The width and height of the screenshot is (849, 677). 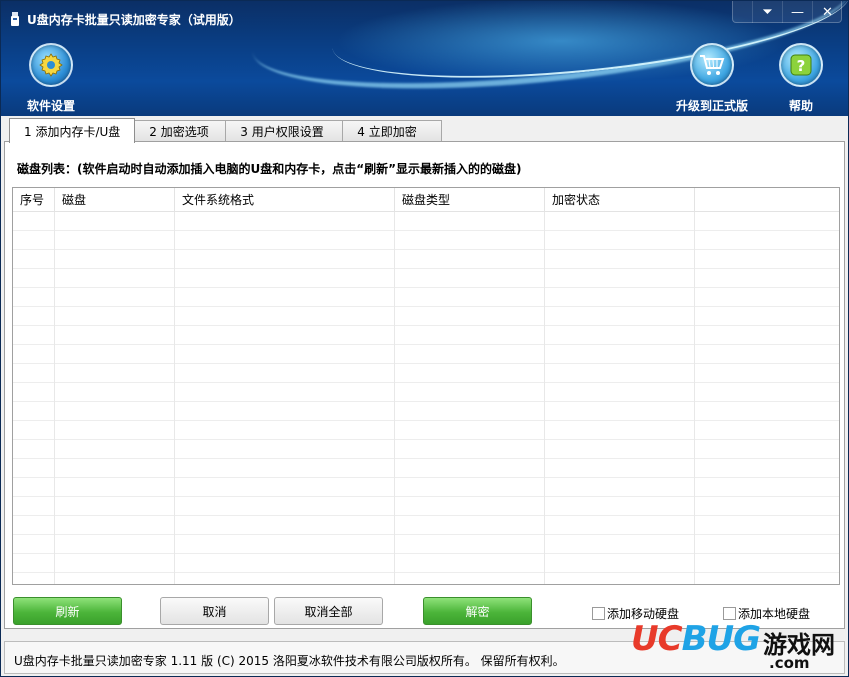 I want to click on watermark-logo: UCBUG, so click(x=696, y=639).